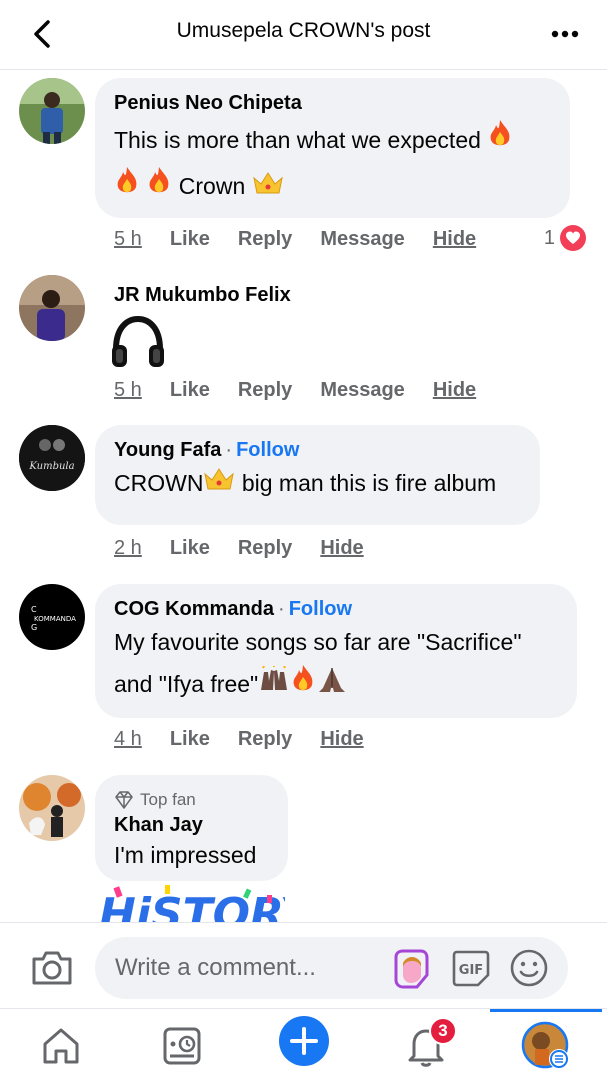  I want to click on emoji-button, so click(529, 968).